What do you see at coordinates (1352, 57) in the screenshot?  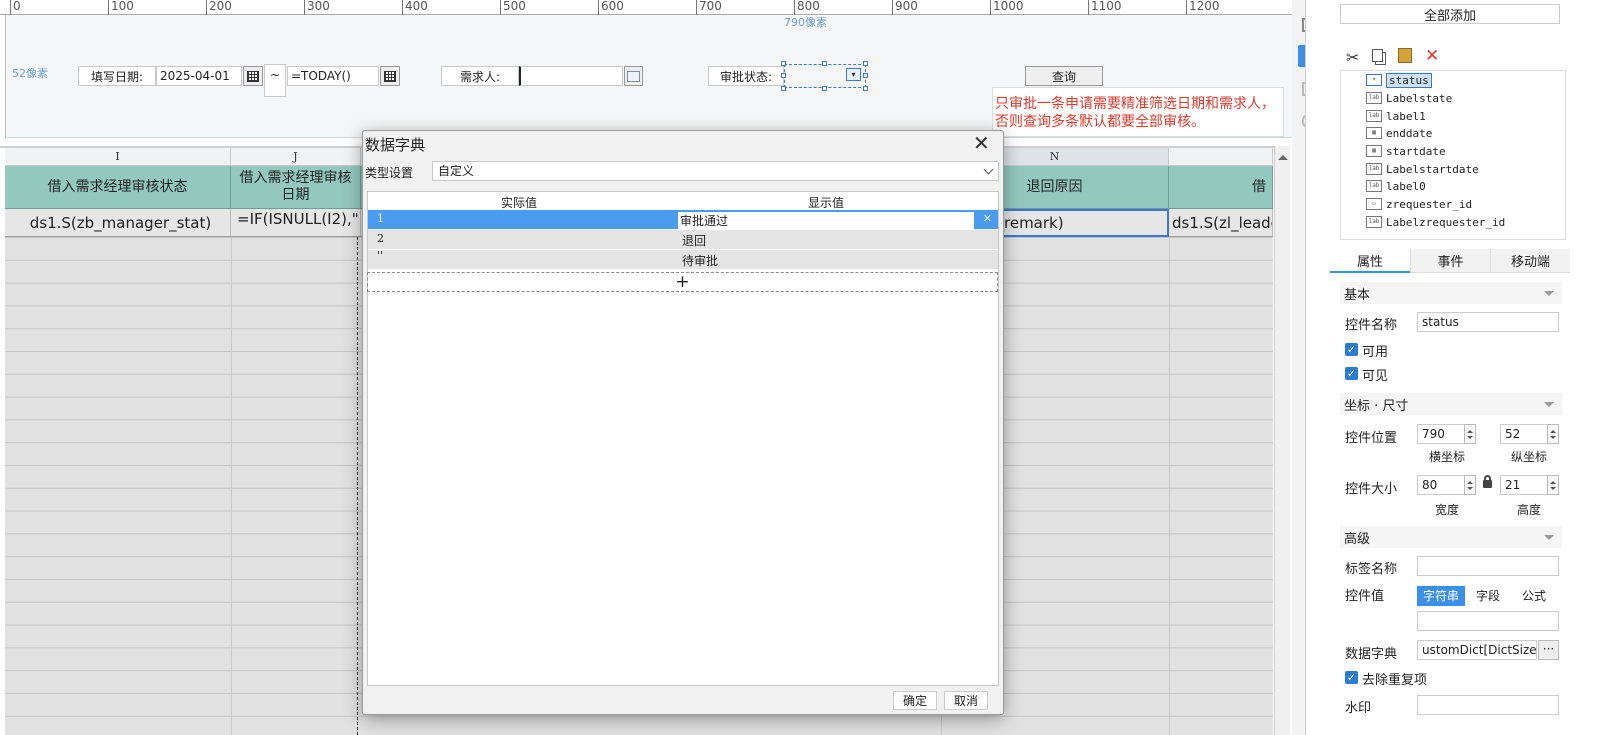 I see `cut-icon: ✂` at bounding box center [1352, 57].